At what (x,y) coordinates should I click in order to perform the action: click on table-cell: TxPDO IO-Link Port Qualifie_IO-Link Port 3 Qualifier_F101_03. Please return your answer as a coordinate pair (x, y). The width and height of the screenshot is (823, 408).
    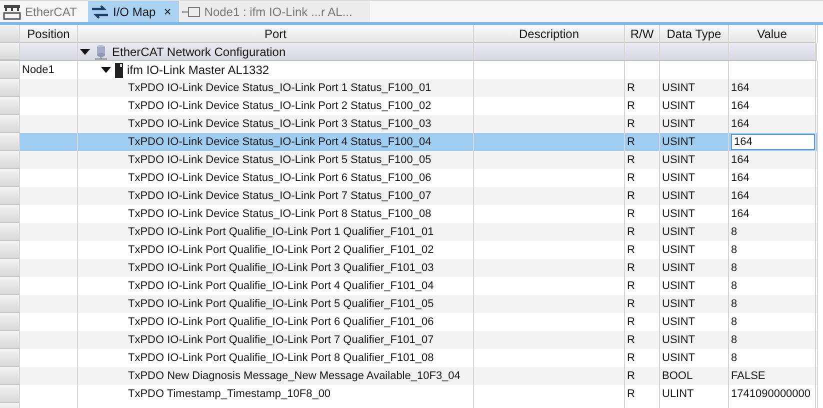
    Looking at the image, I should click on (281, 268).